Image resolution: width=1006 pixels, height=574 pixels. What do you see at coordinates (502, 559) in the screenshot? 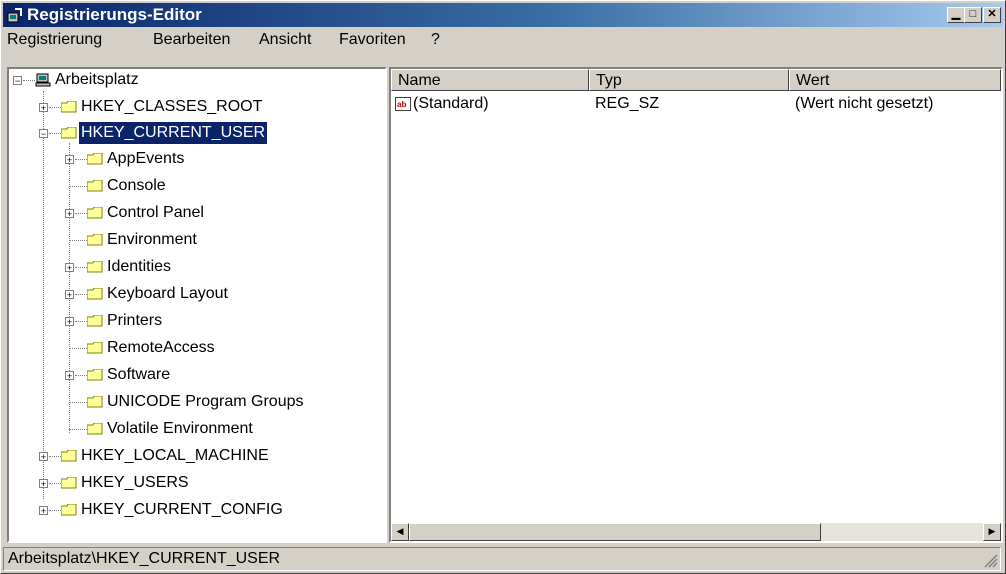
I see `status-bar: Arbeitsplatz\HKEY_CURRENT_USER` at bounding box center [502, 559].